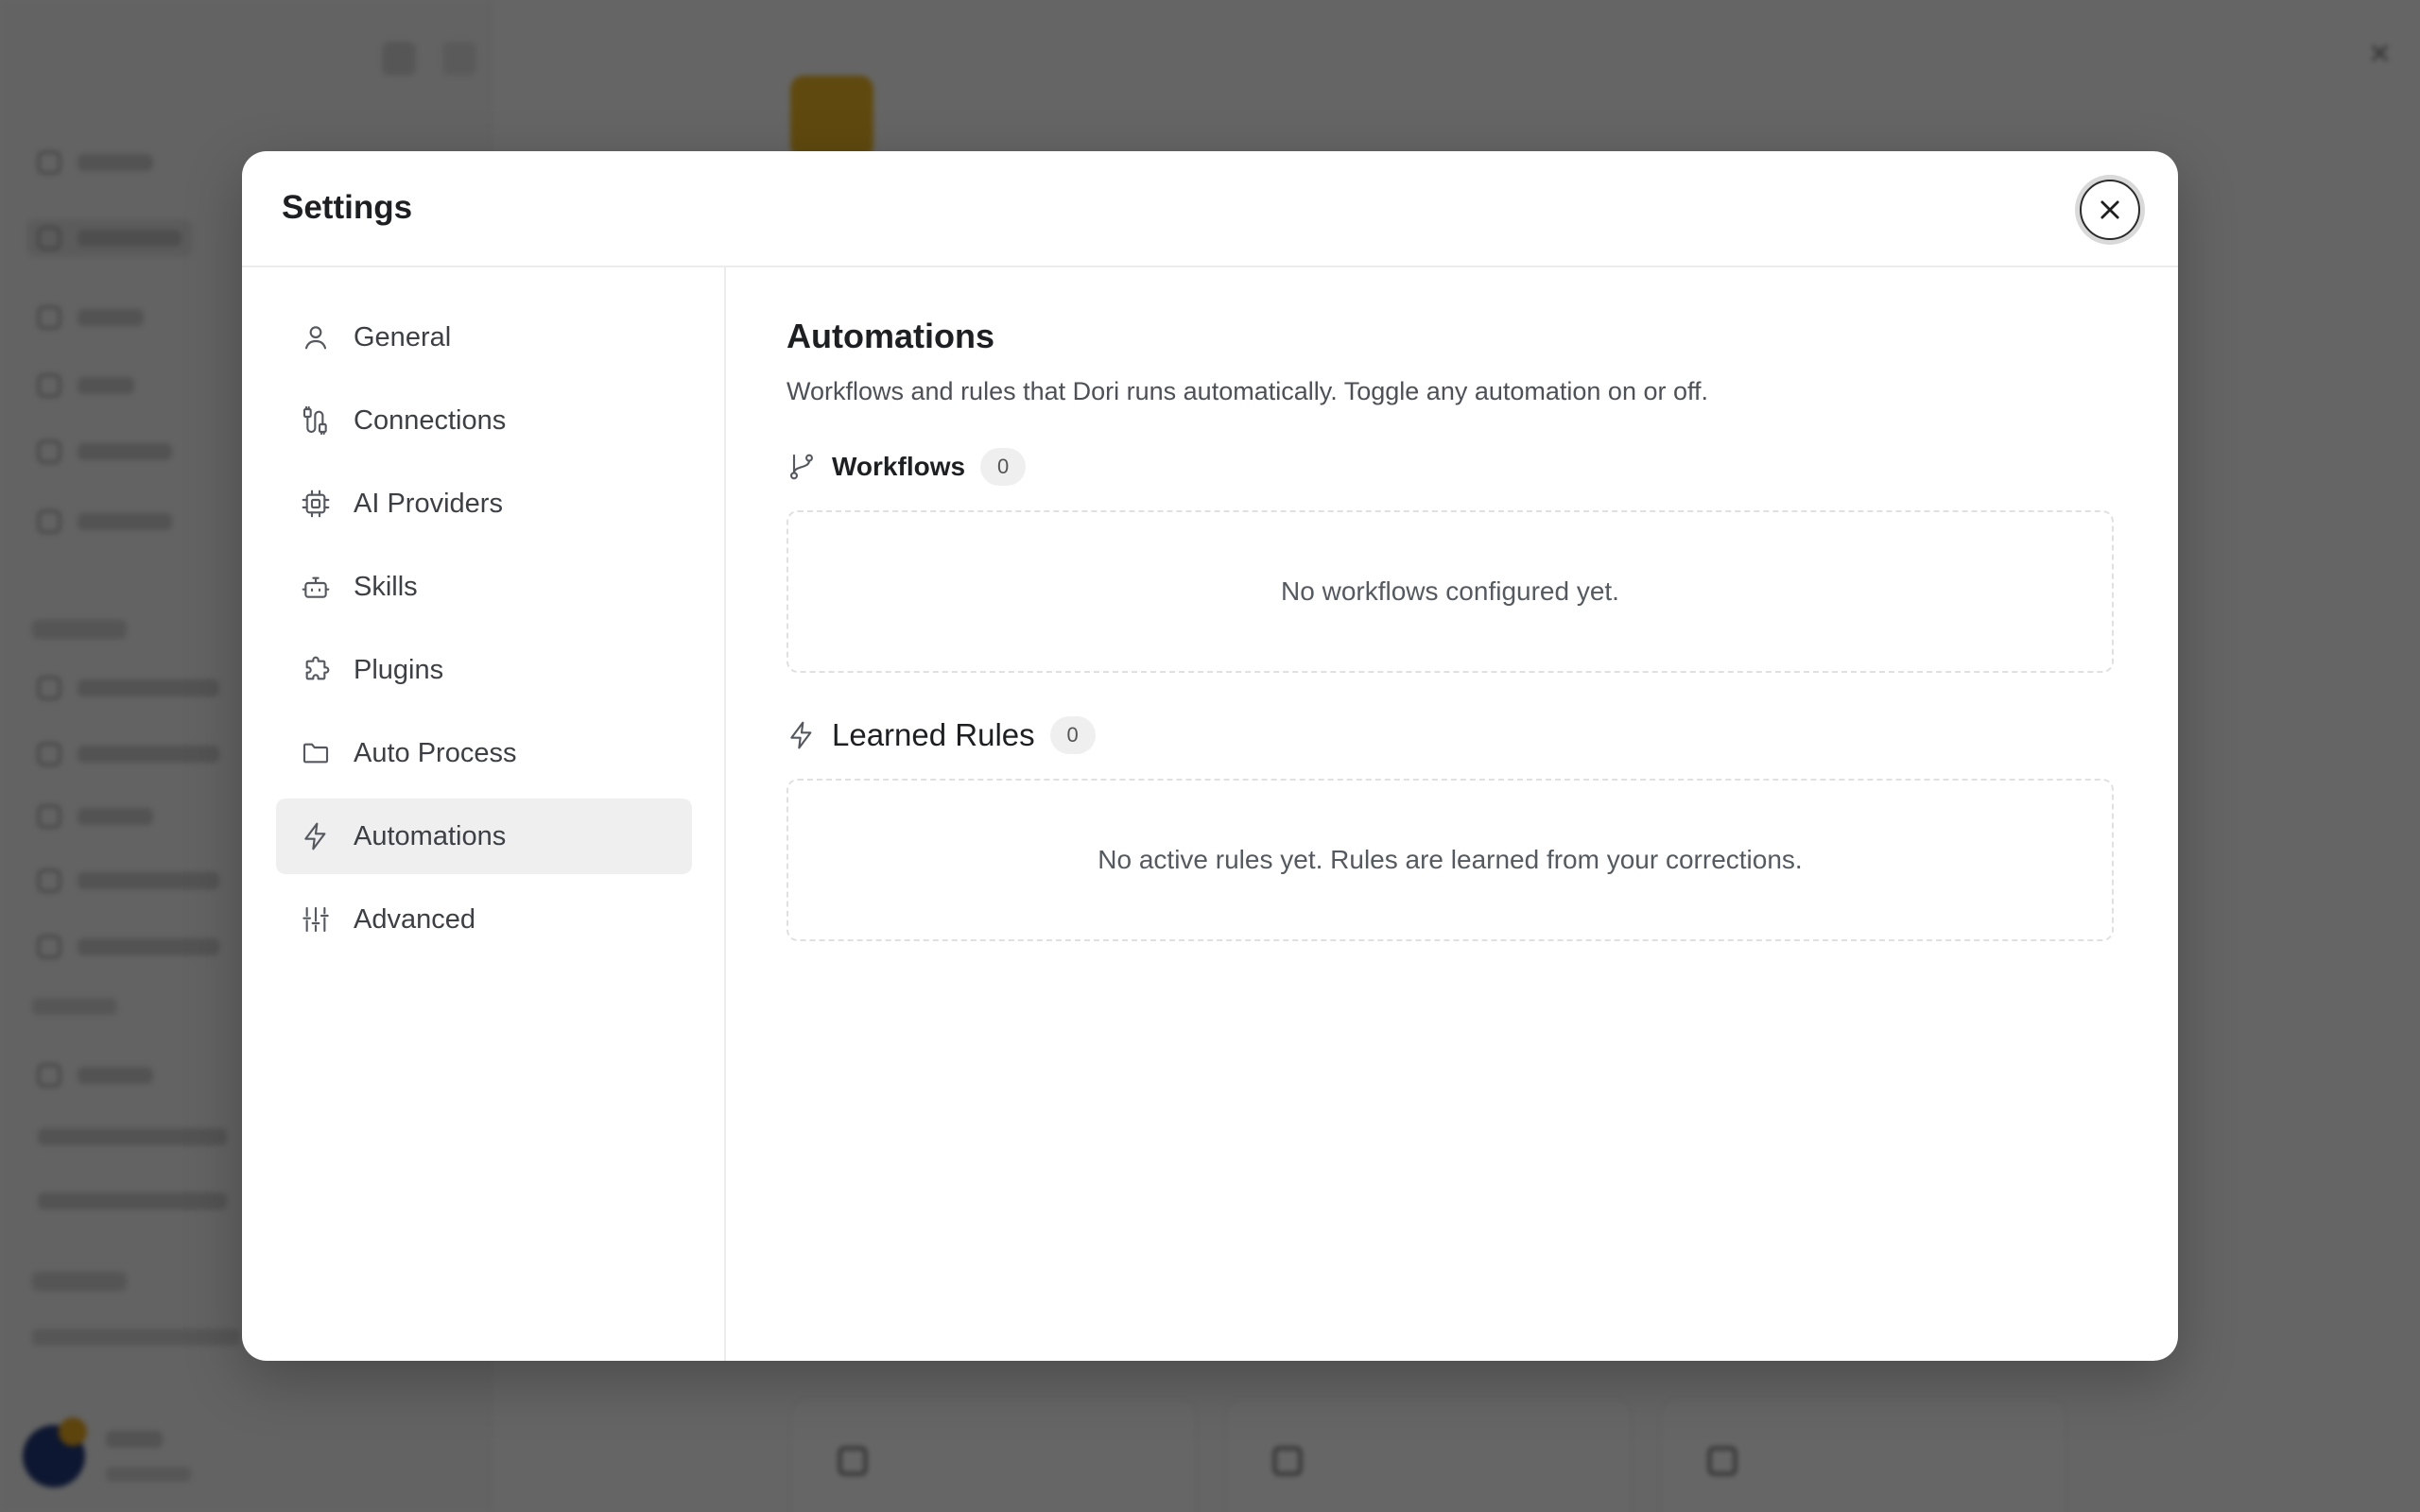 This screenshot has width=2420, height=1512. I want to click on learned-rules-header: Learned Rules 0, so click(1452, 735).